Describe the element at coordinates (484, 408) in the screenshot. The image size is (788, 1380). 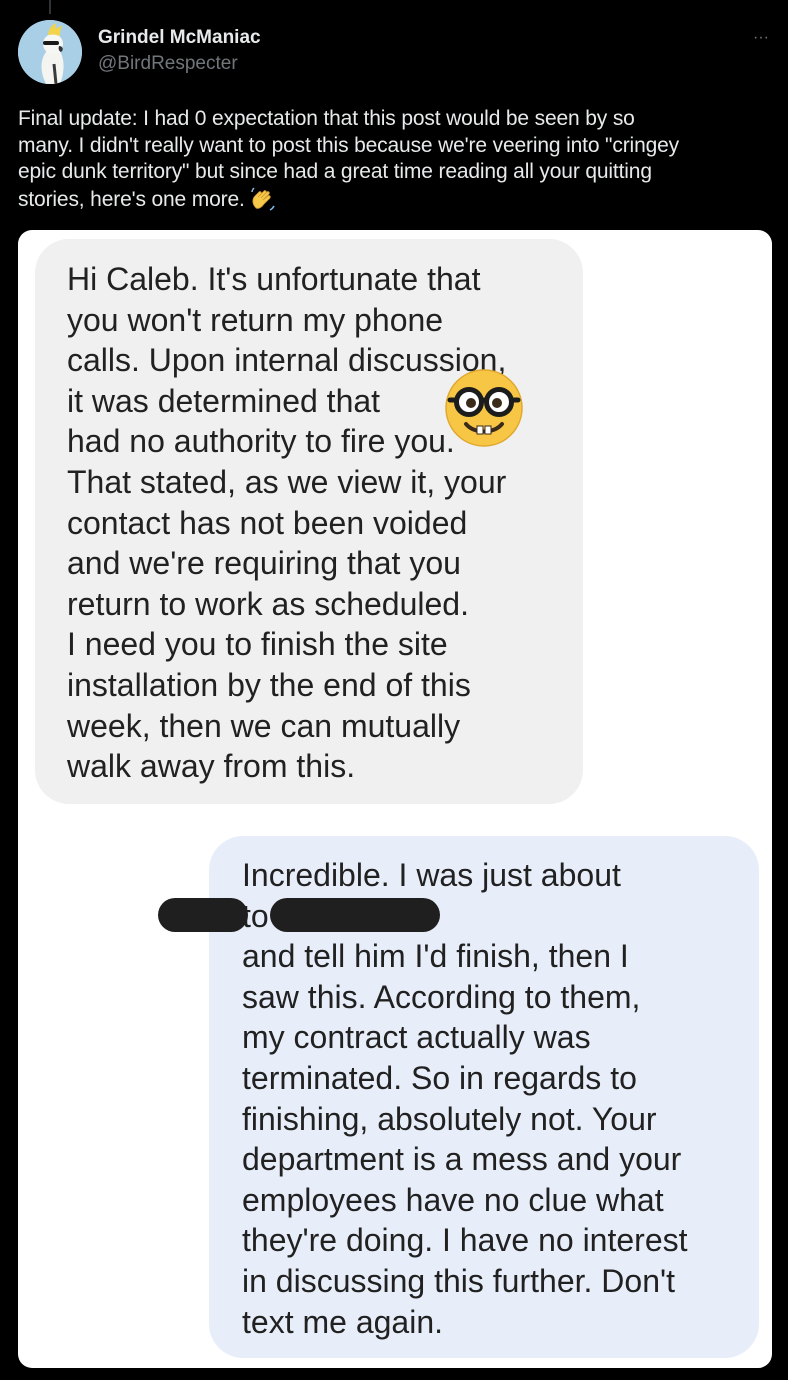
I see `nerd-face-emoji-icon` at that location.